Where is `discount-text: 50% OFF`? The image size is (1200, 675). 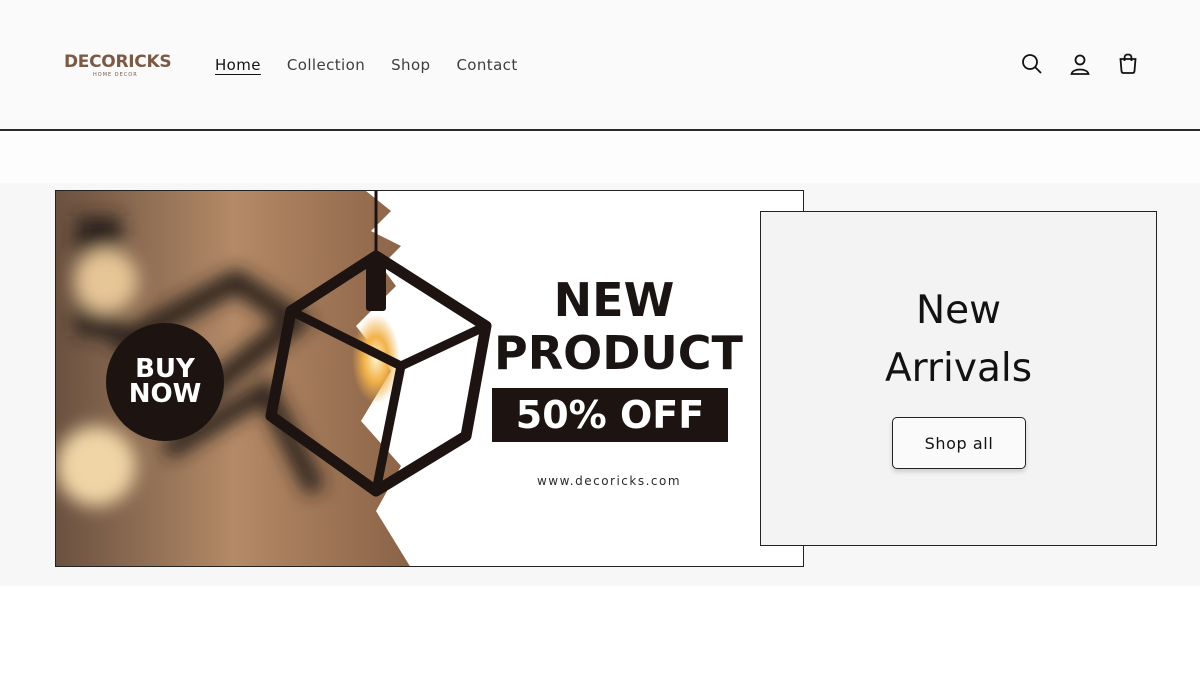
discount-text: 50% OFF is located at coordinates (610, 415).